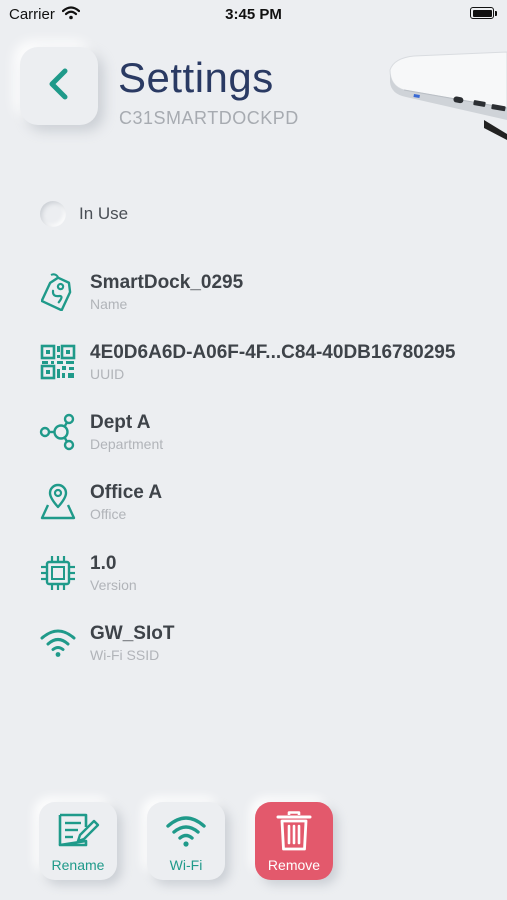 This screenshot has width=507, height=900. Describe the element at coordinates (272, 507) in the screenshot. I see `detail-row-office: Office A Office` at that location.